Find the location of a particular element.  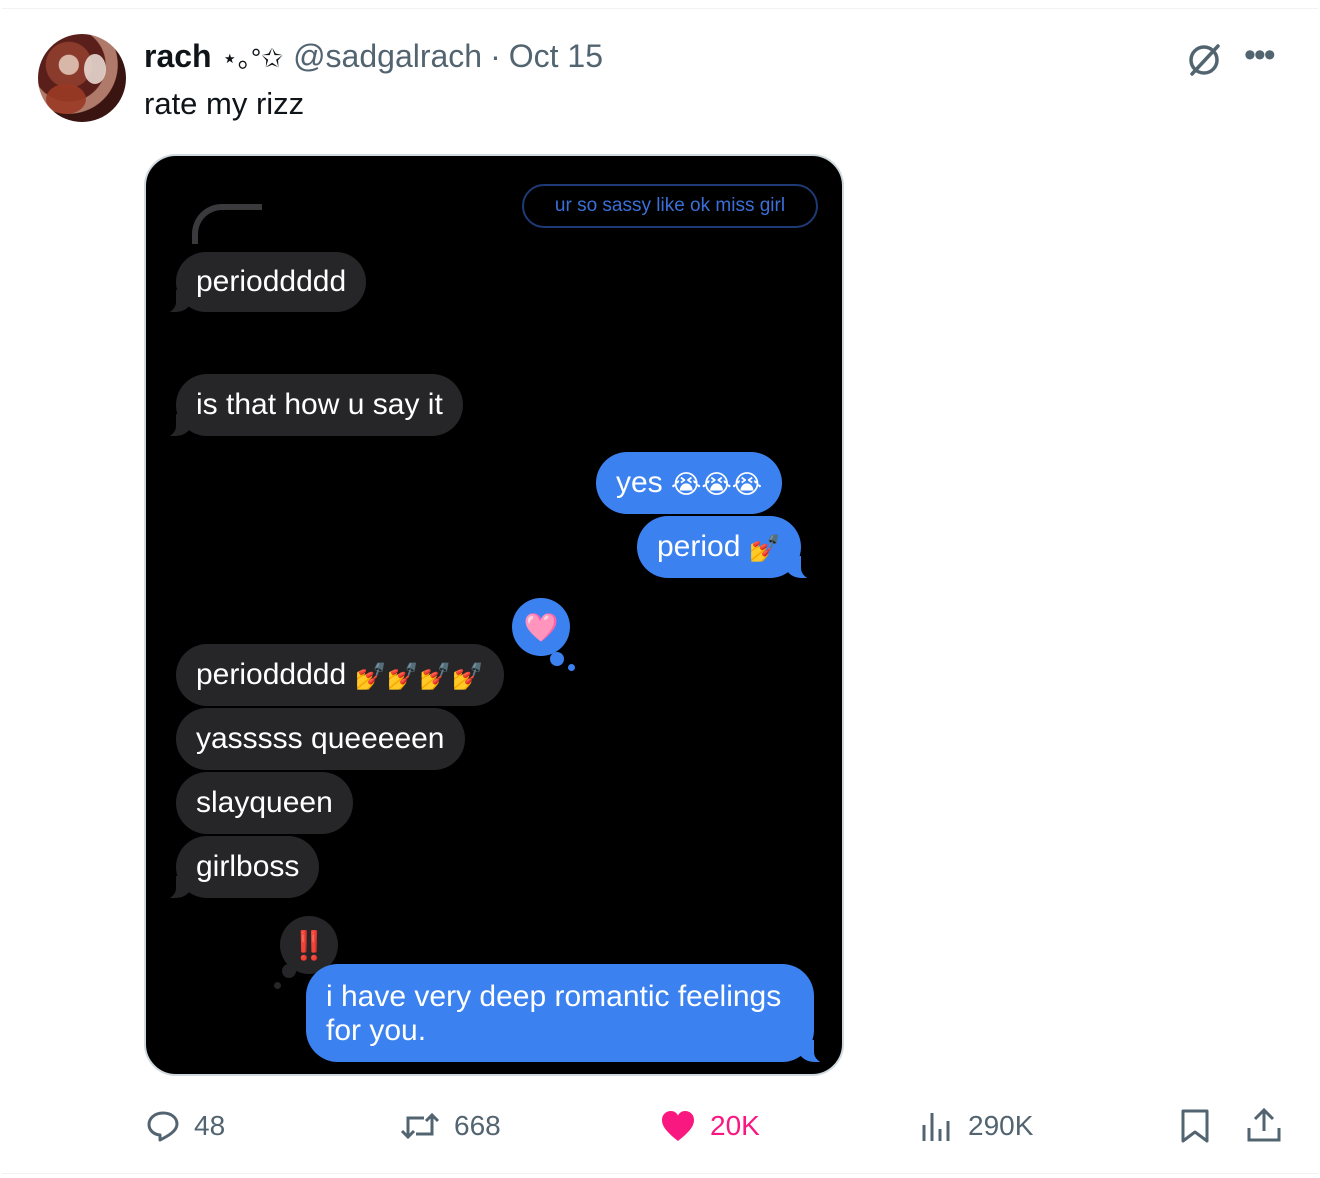

message-incoming: is that how u say it is located at coordinates (308, 406).